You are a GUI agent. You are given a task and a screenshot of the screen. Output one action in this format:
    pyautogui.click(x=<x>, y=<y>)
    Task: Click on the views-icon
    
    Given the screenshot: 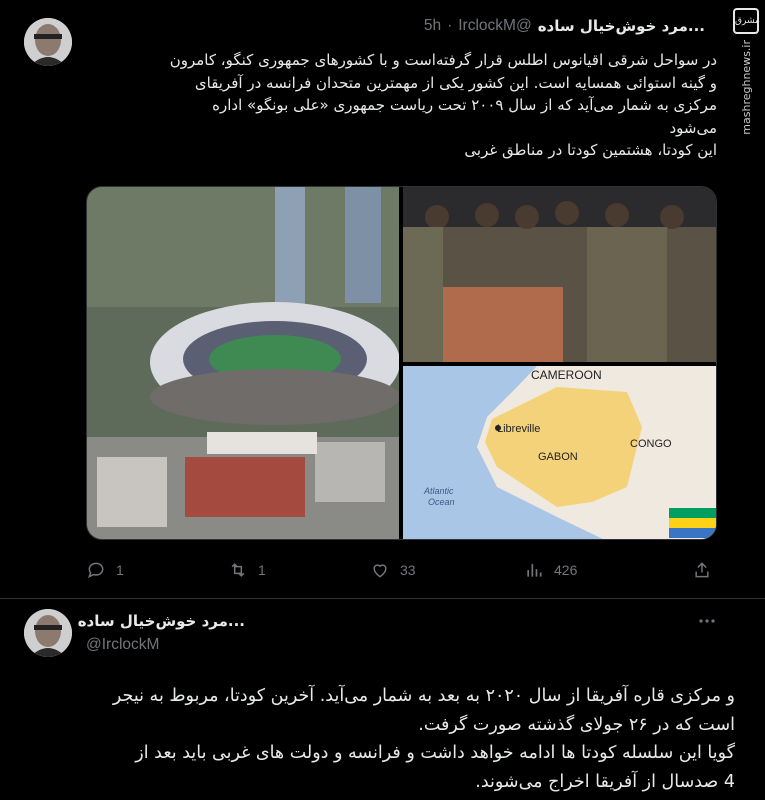 What is the action you would take?
    pyautogui.click(x=534, y=570)
    